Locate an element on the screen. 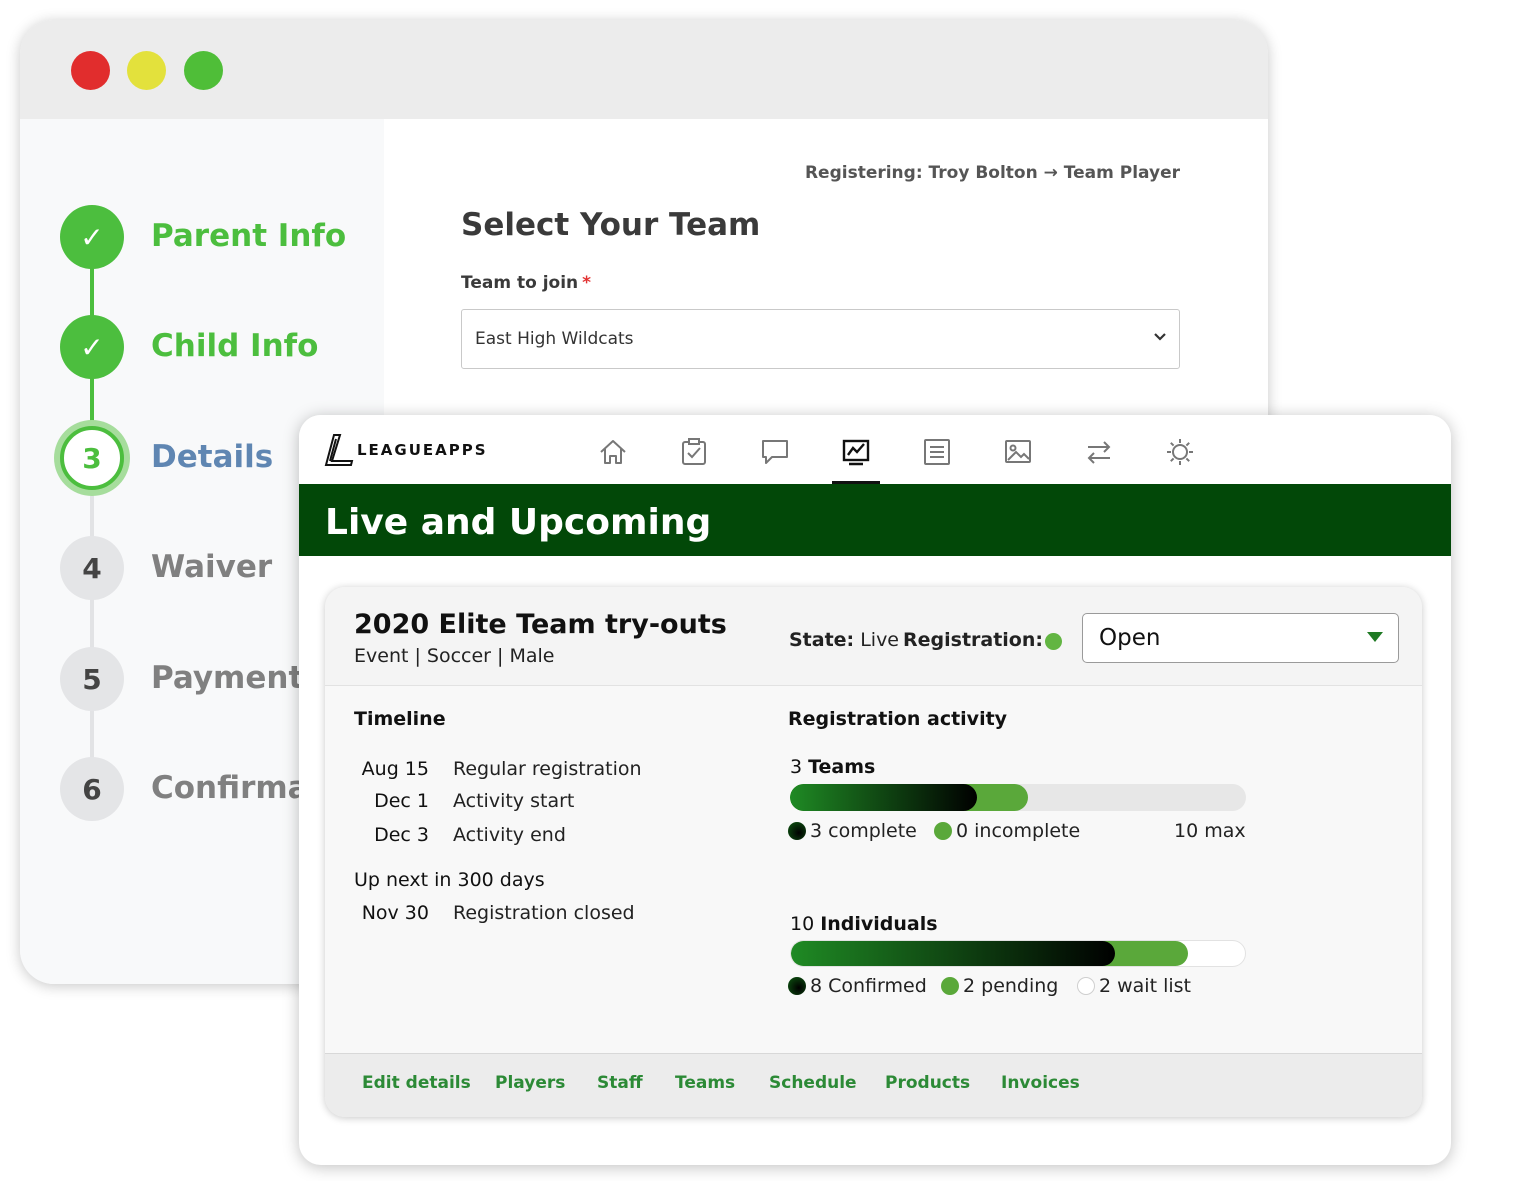 The height and width of the screenshot is (1181, 1518). step-label-details: Details is located at coordinates (212, 457).